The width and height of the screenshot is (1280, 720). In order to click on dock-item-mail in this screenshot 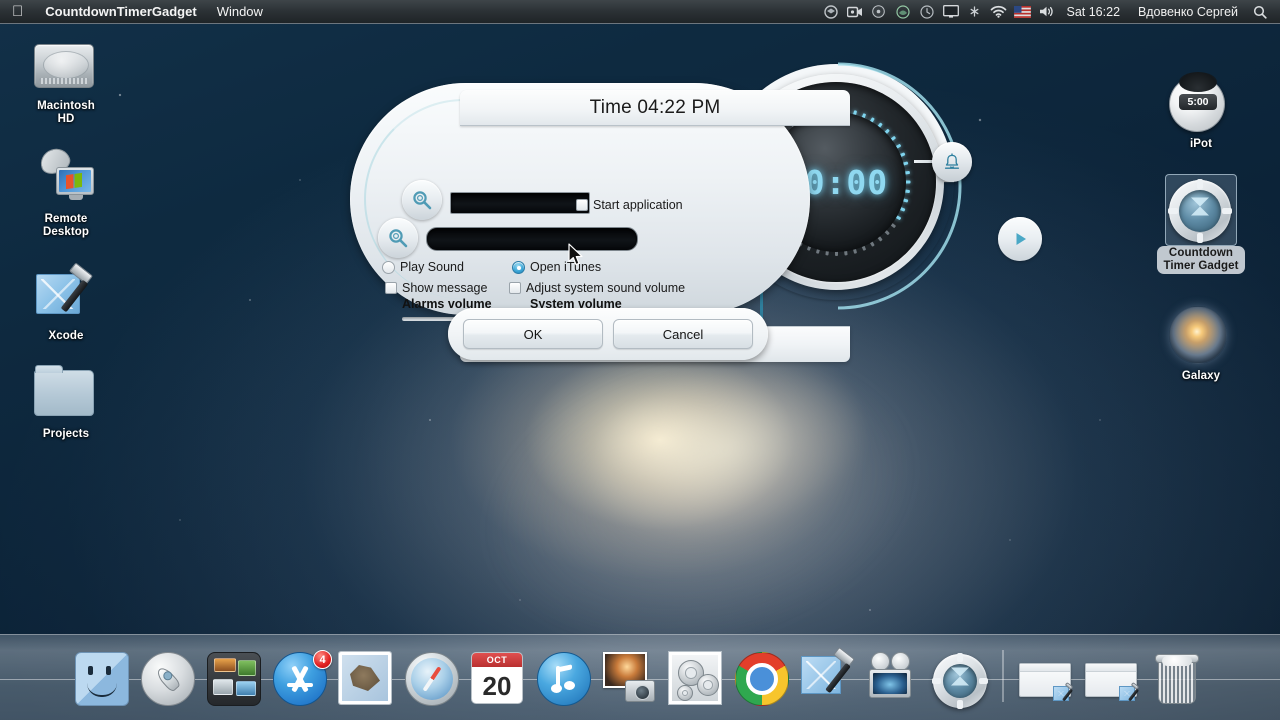, I will do `click(367, 683)`.